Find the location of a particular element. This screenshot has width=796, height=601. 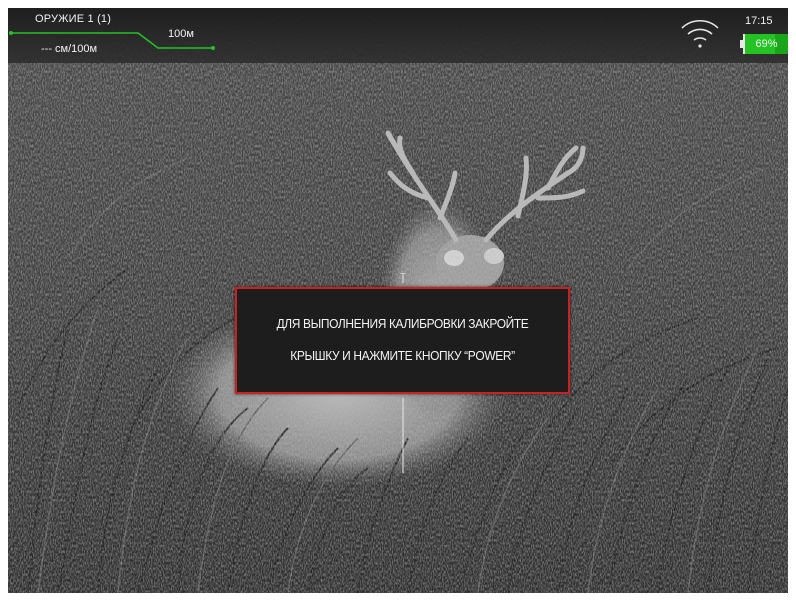

wifi-icon is located at coordinates (700, 32).